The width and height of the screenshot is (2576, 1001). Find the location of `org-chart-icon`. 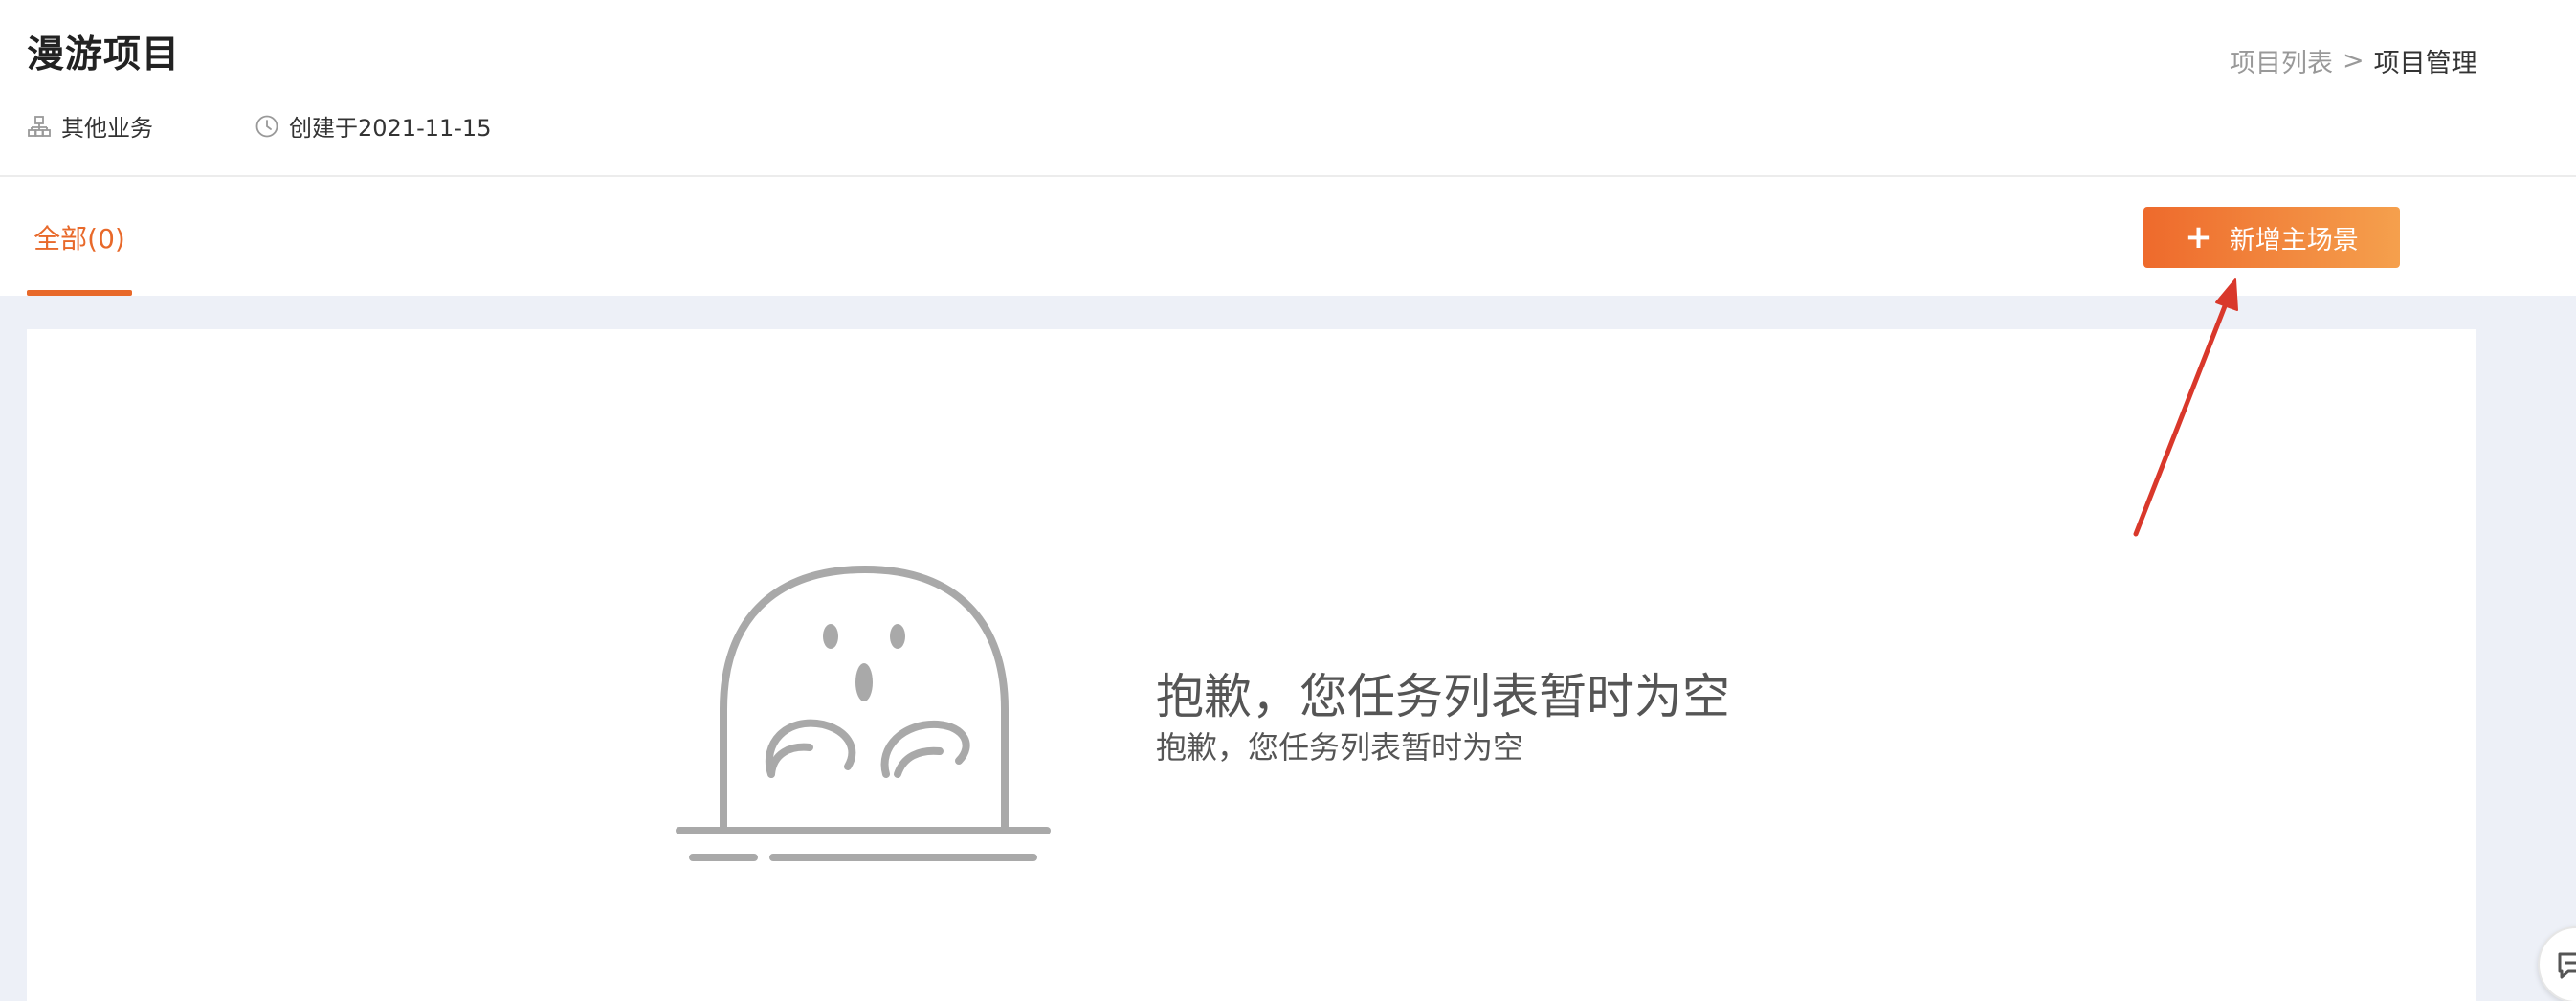

org-chart-icon is located at coordinates (39, 126).